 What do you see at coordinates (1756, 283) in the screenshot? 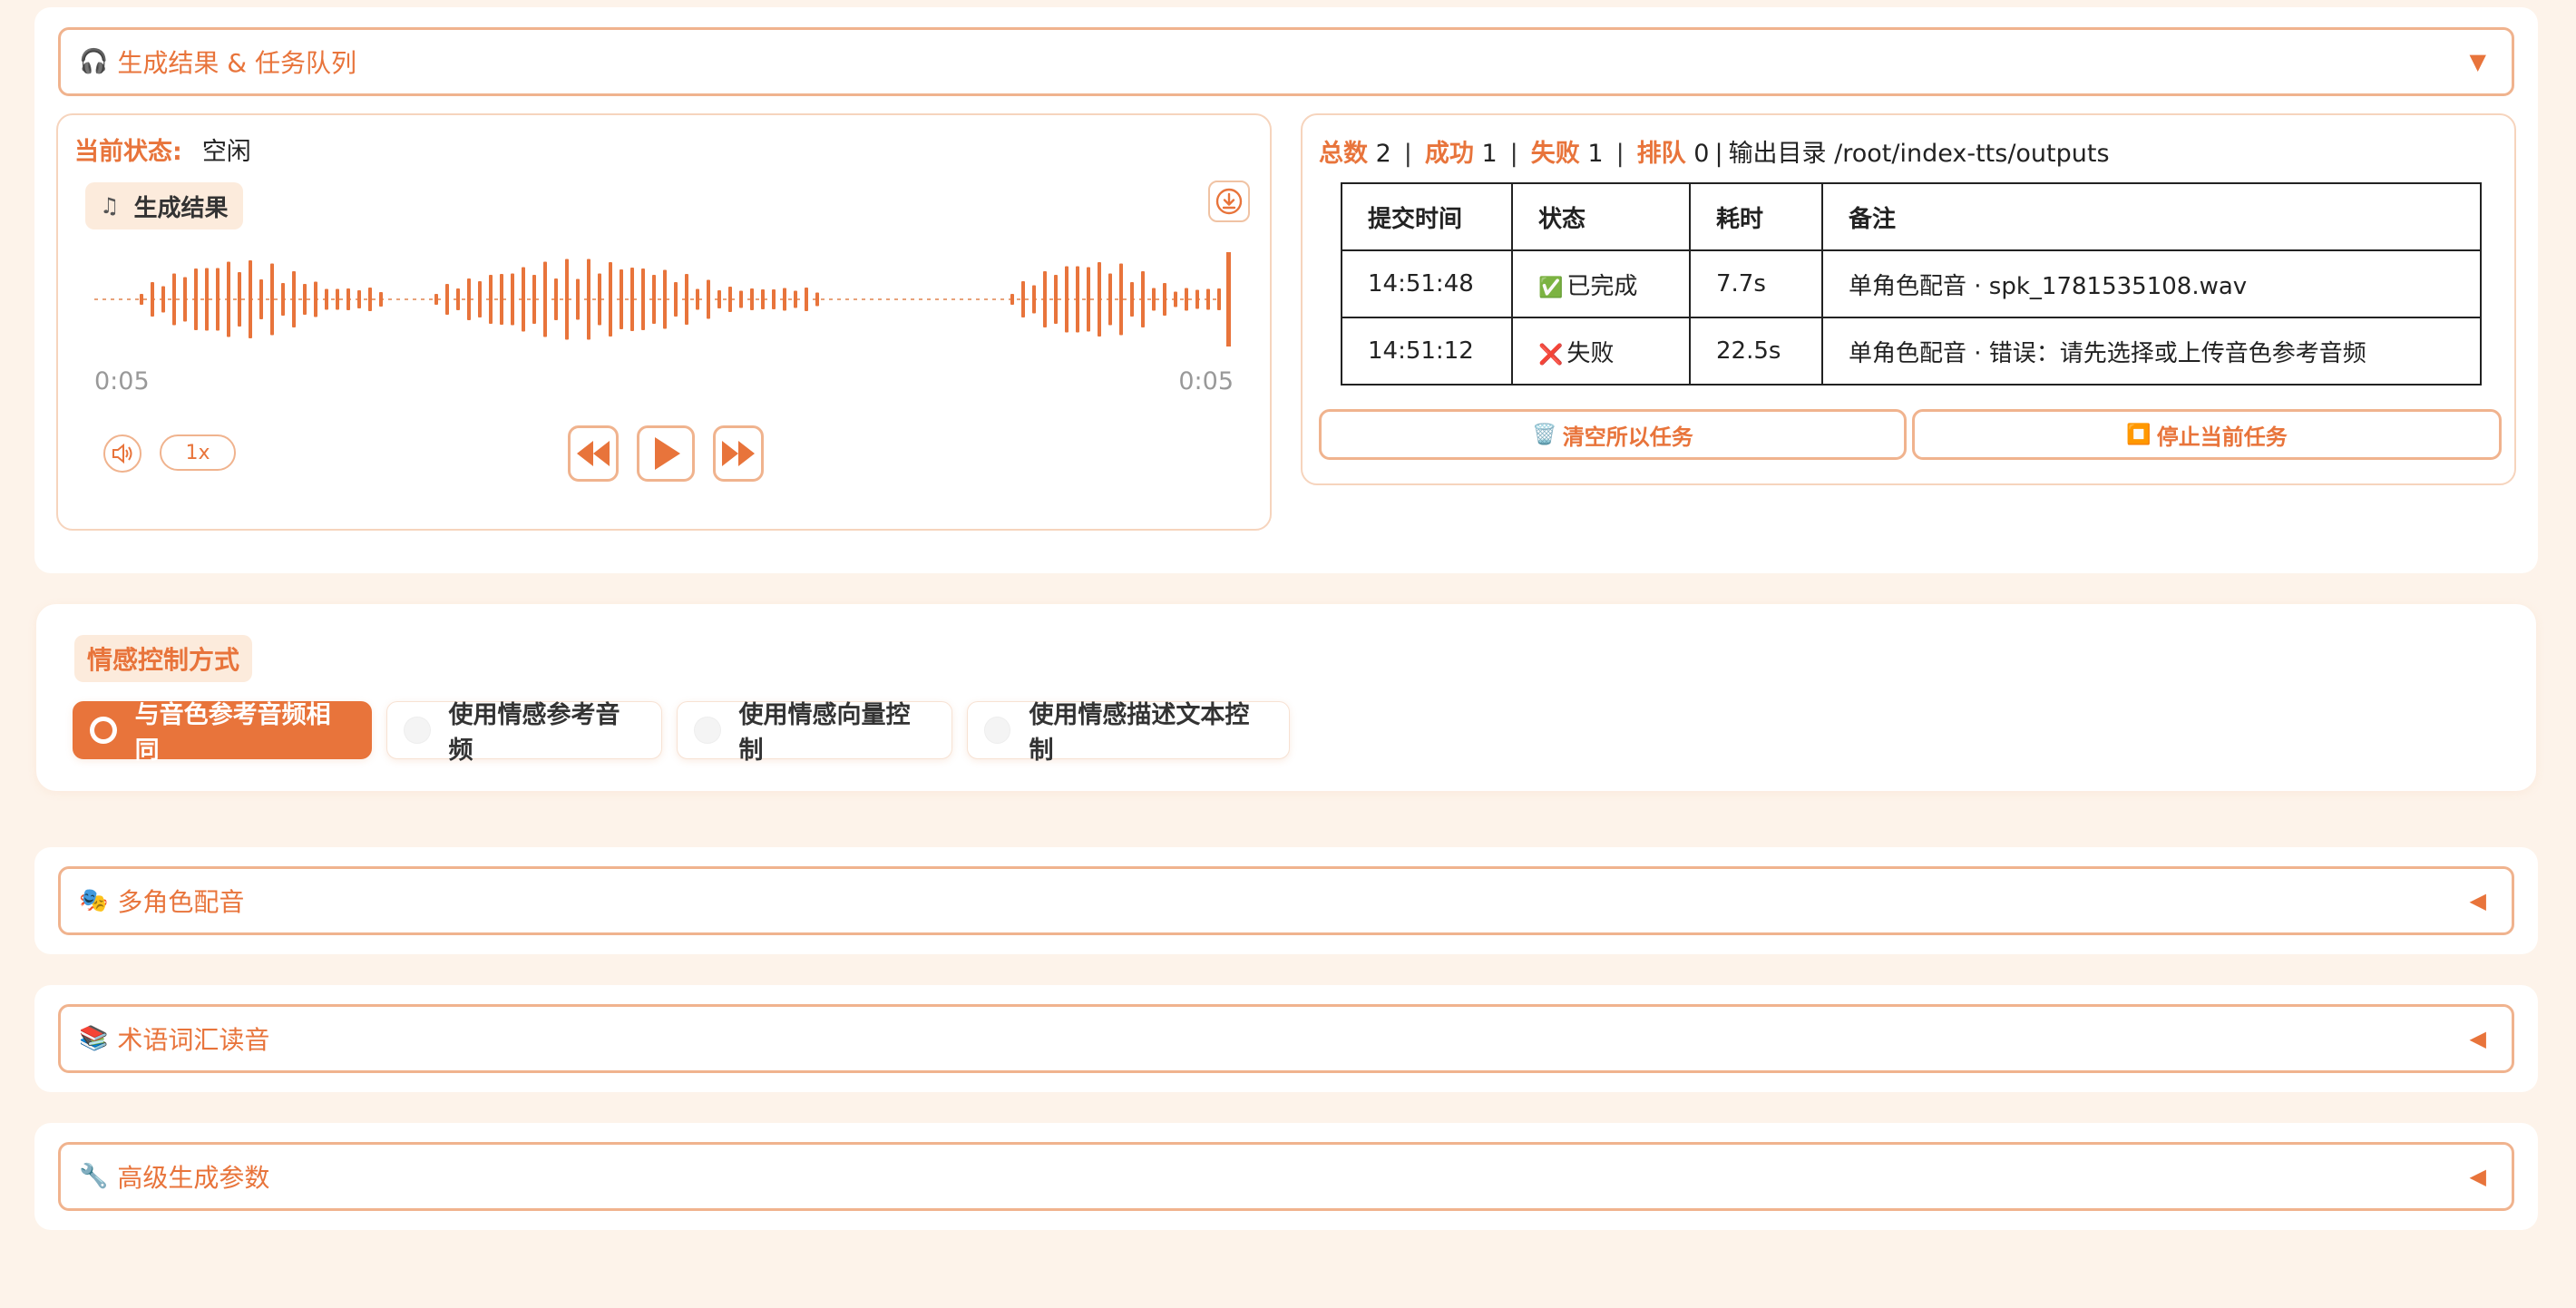
I see `cell-duration: 7.7s` at bounding box center [1756, 283].